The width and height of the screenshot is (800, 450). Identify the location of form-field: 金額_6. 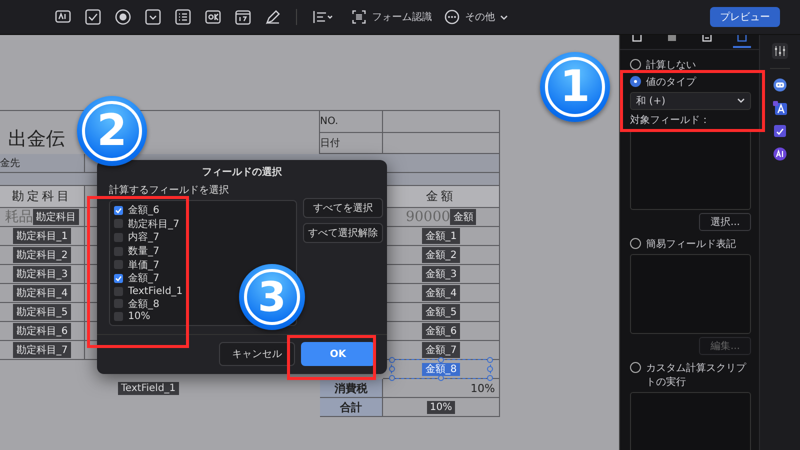
(441, 331).